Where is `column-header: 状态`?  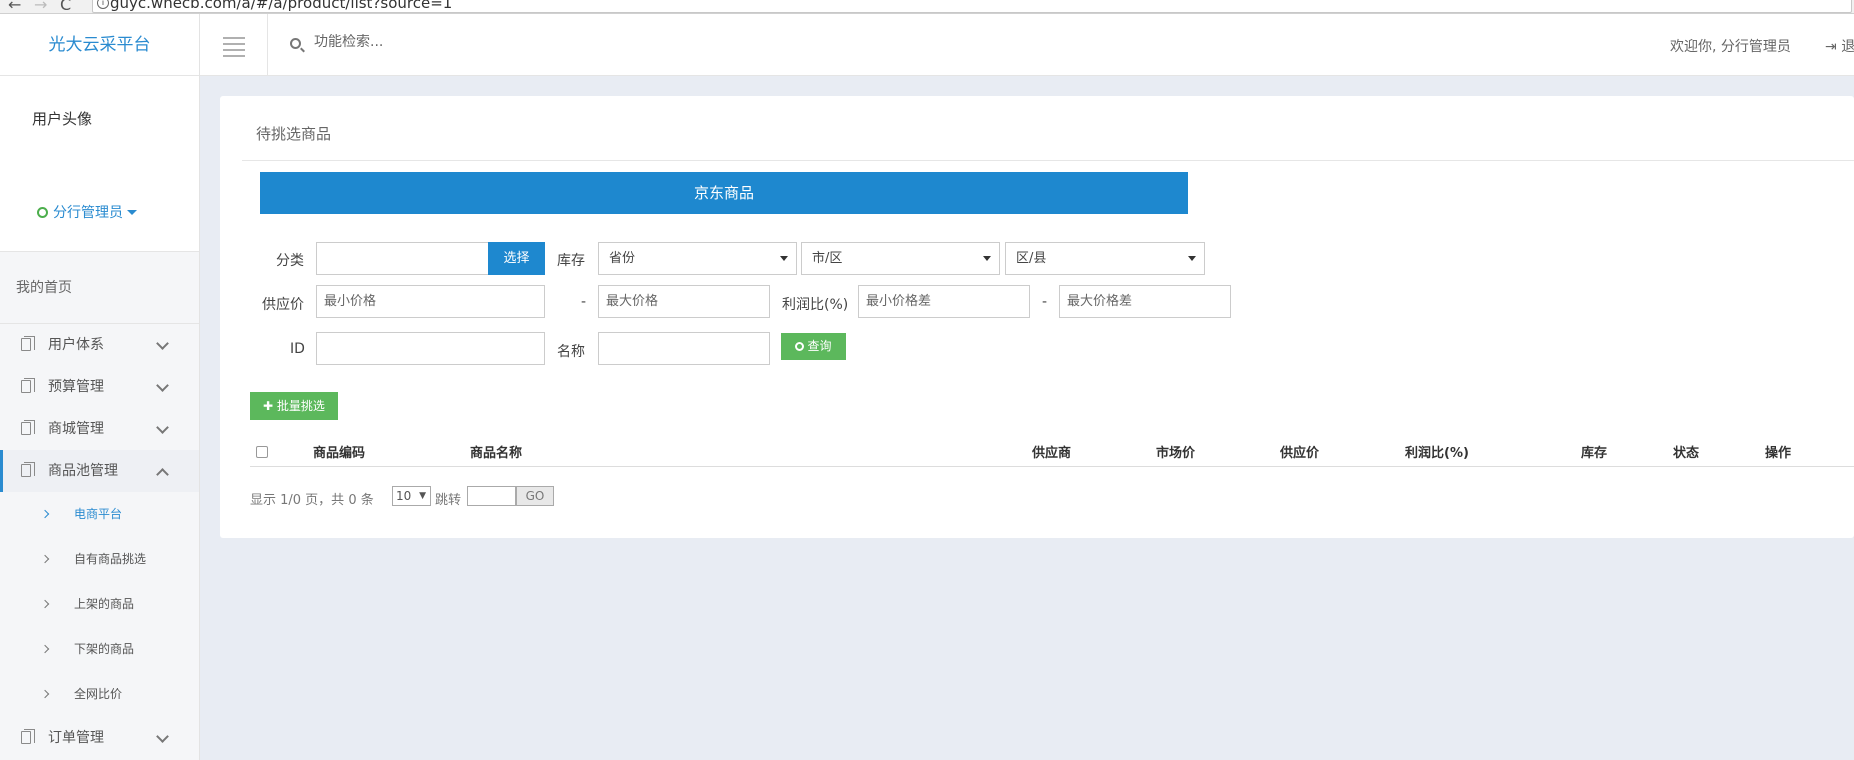
column-header: 状态 is located at coordinates (1686, 451).